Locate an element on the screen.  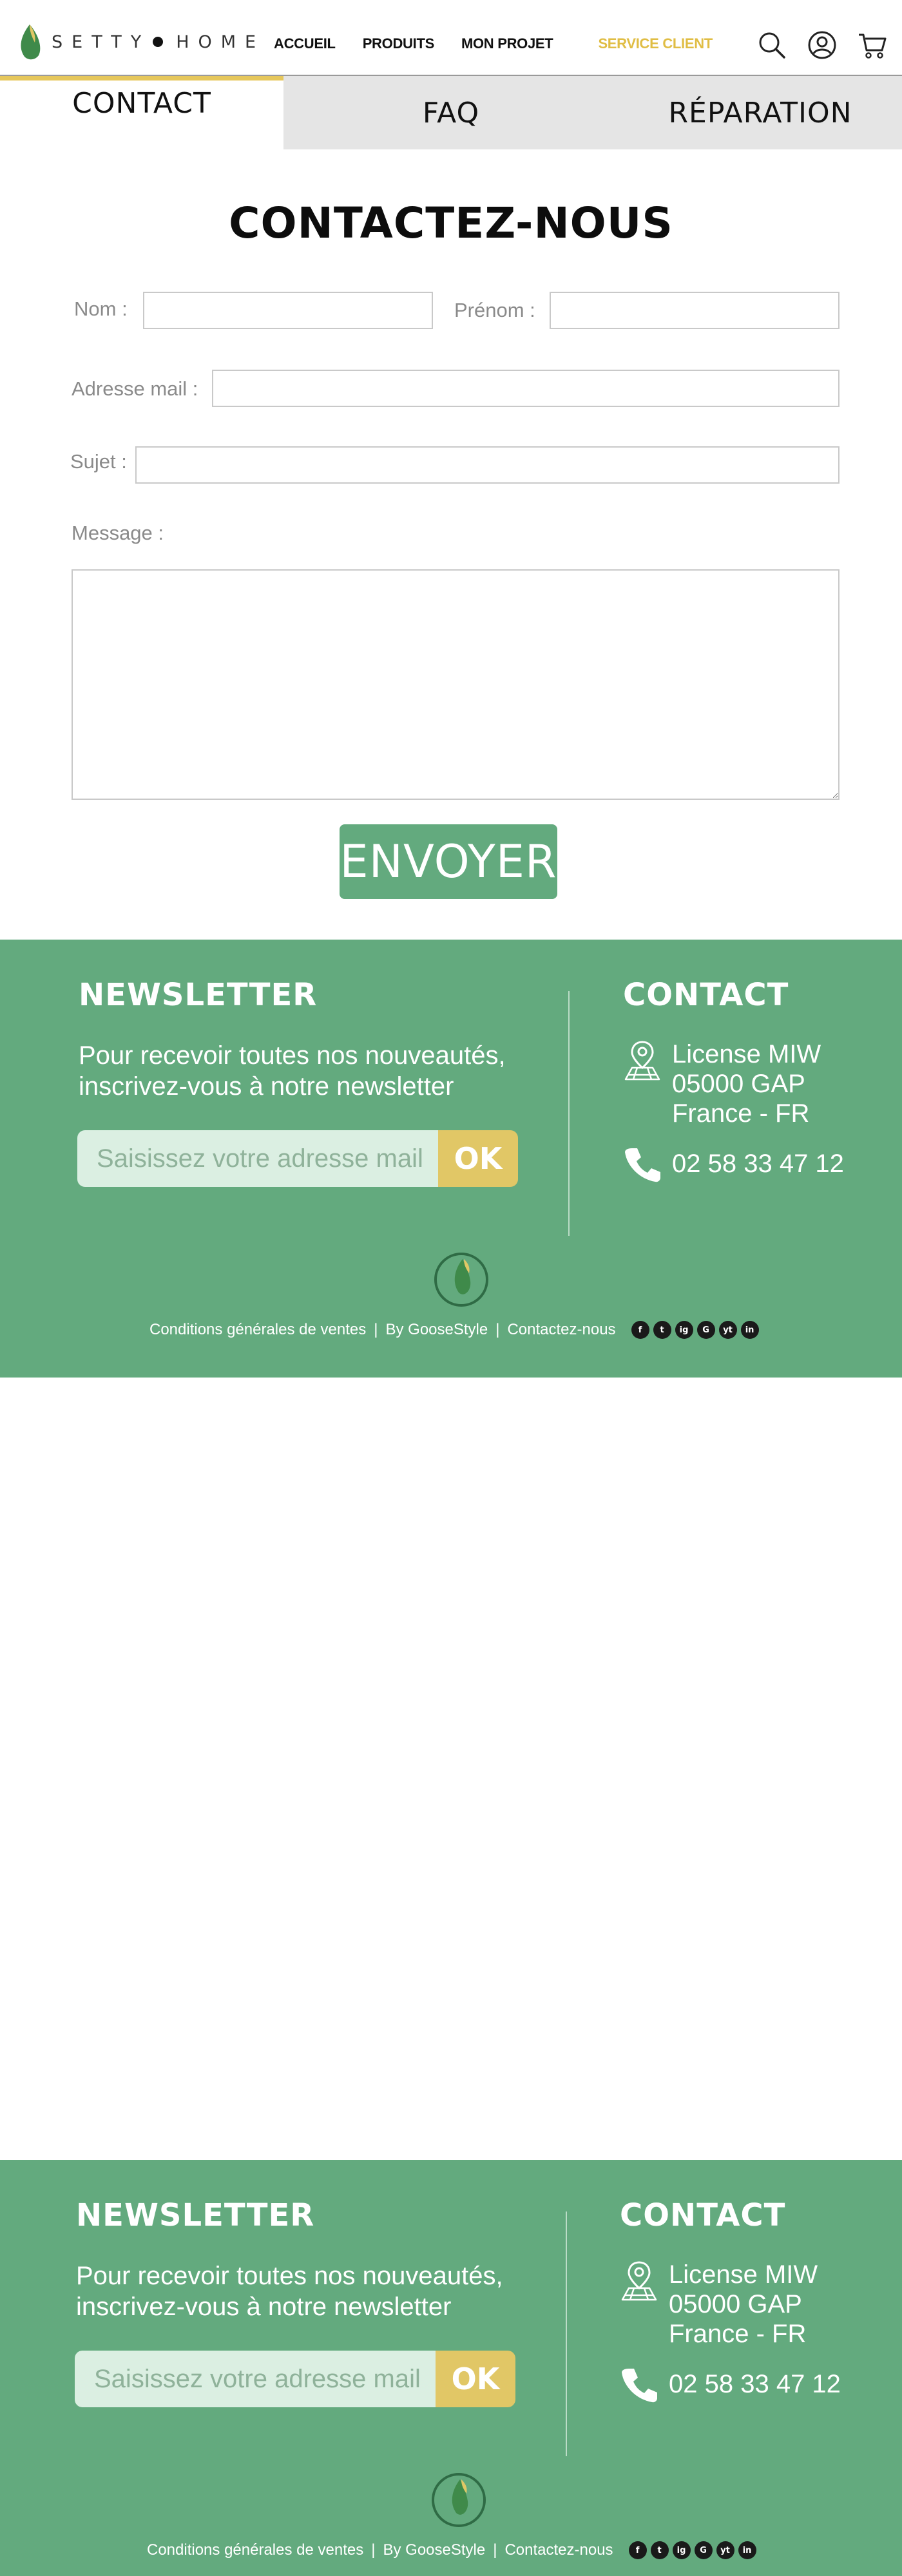
email-input is located at coordinates (526, 388).